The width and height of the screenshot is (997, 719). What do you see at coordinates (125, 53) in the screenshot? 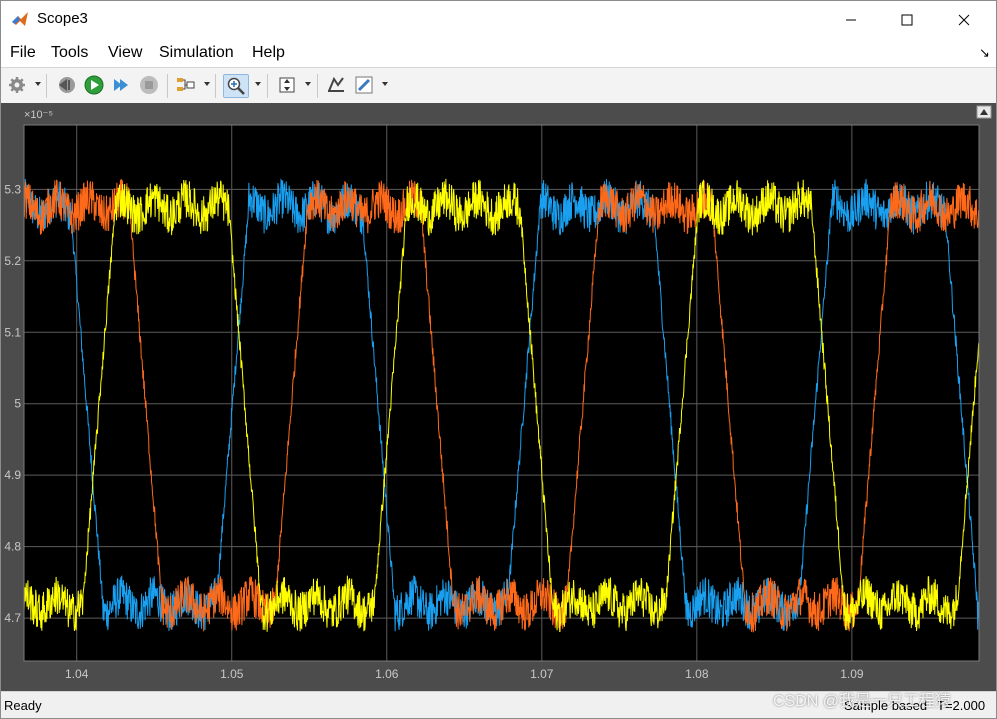
I see `menu-view: View` at bounding box center [125, 53].